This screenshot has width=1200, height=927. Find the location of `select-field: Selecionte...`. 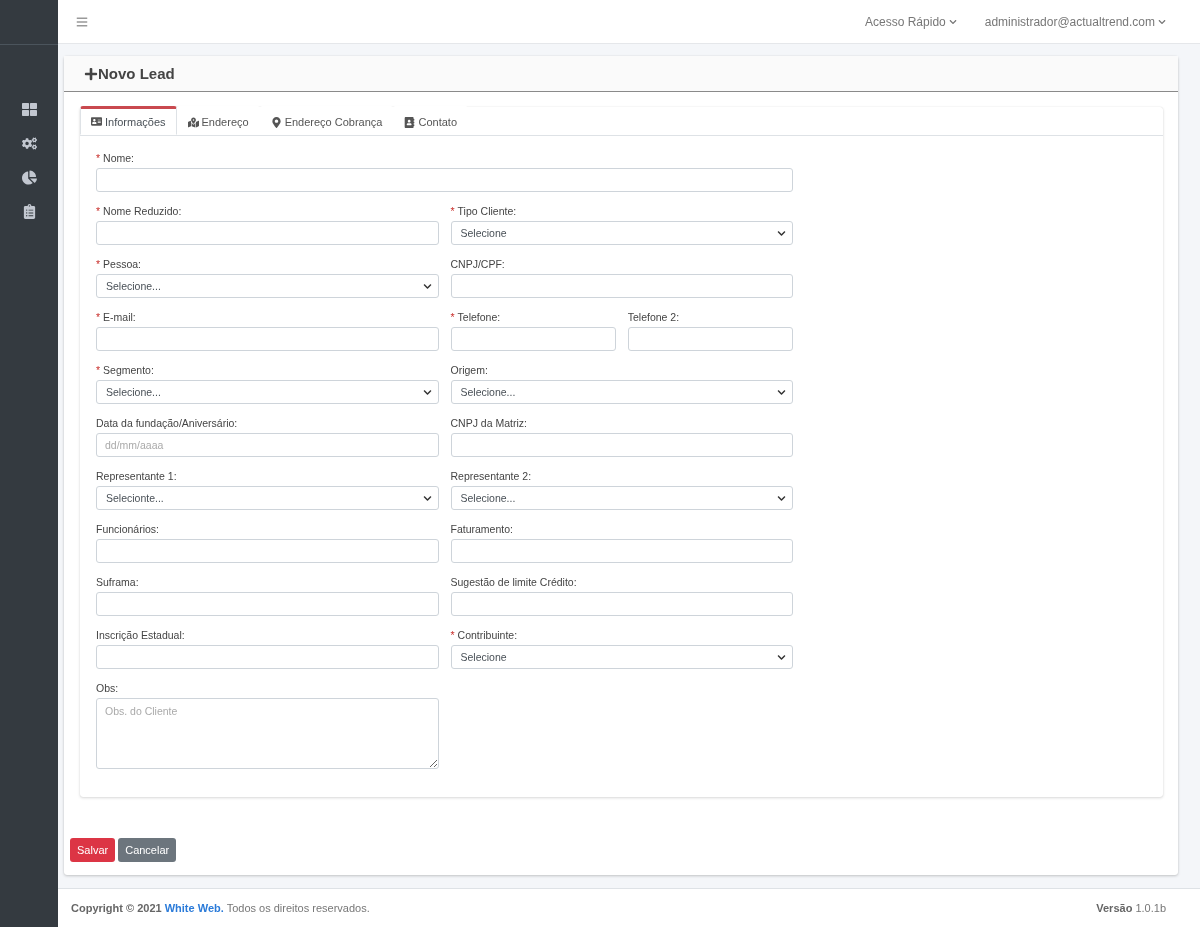

select-field: Selecionte... is located at coordinates (267, 498).